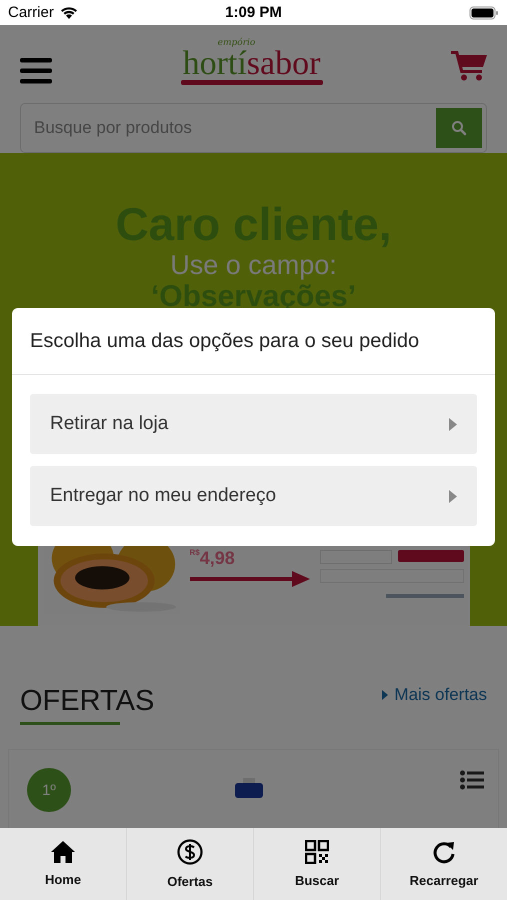 This screenshot has width=507, height=900. I want to click on list-icon, so click(472, 780).